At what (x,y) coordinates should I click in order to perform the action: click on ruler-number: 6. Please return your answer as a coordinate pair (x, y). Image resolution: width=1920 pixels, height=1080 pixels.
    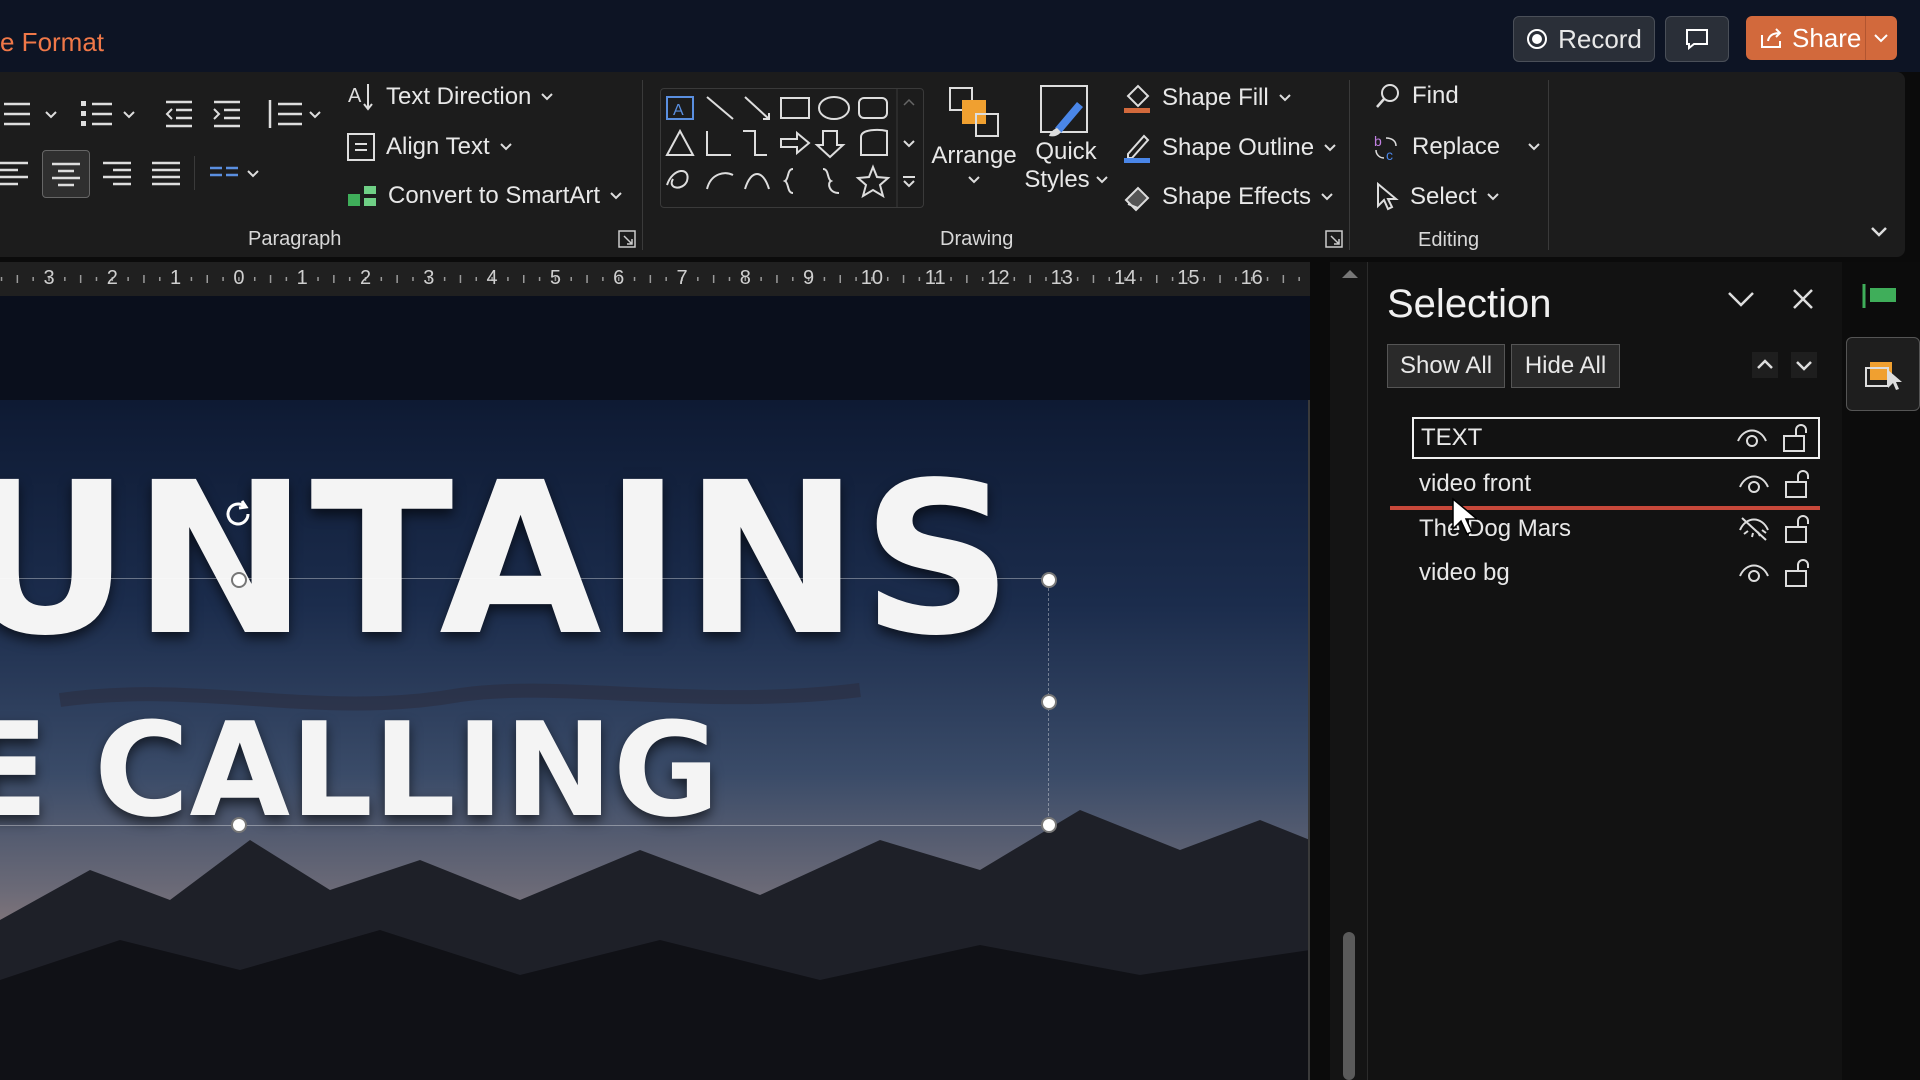
    Looking at the image, I should click on (619, 278).